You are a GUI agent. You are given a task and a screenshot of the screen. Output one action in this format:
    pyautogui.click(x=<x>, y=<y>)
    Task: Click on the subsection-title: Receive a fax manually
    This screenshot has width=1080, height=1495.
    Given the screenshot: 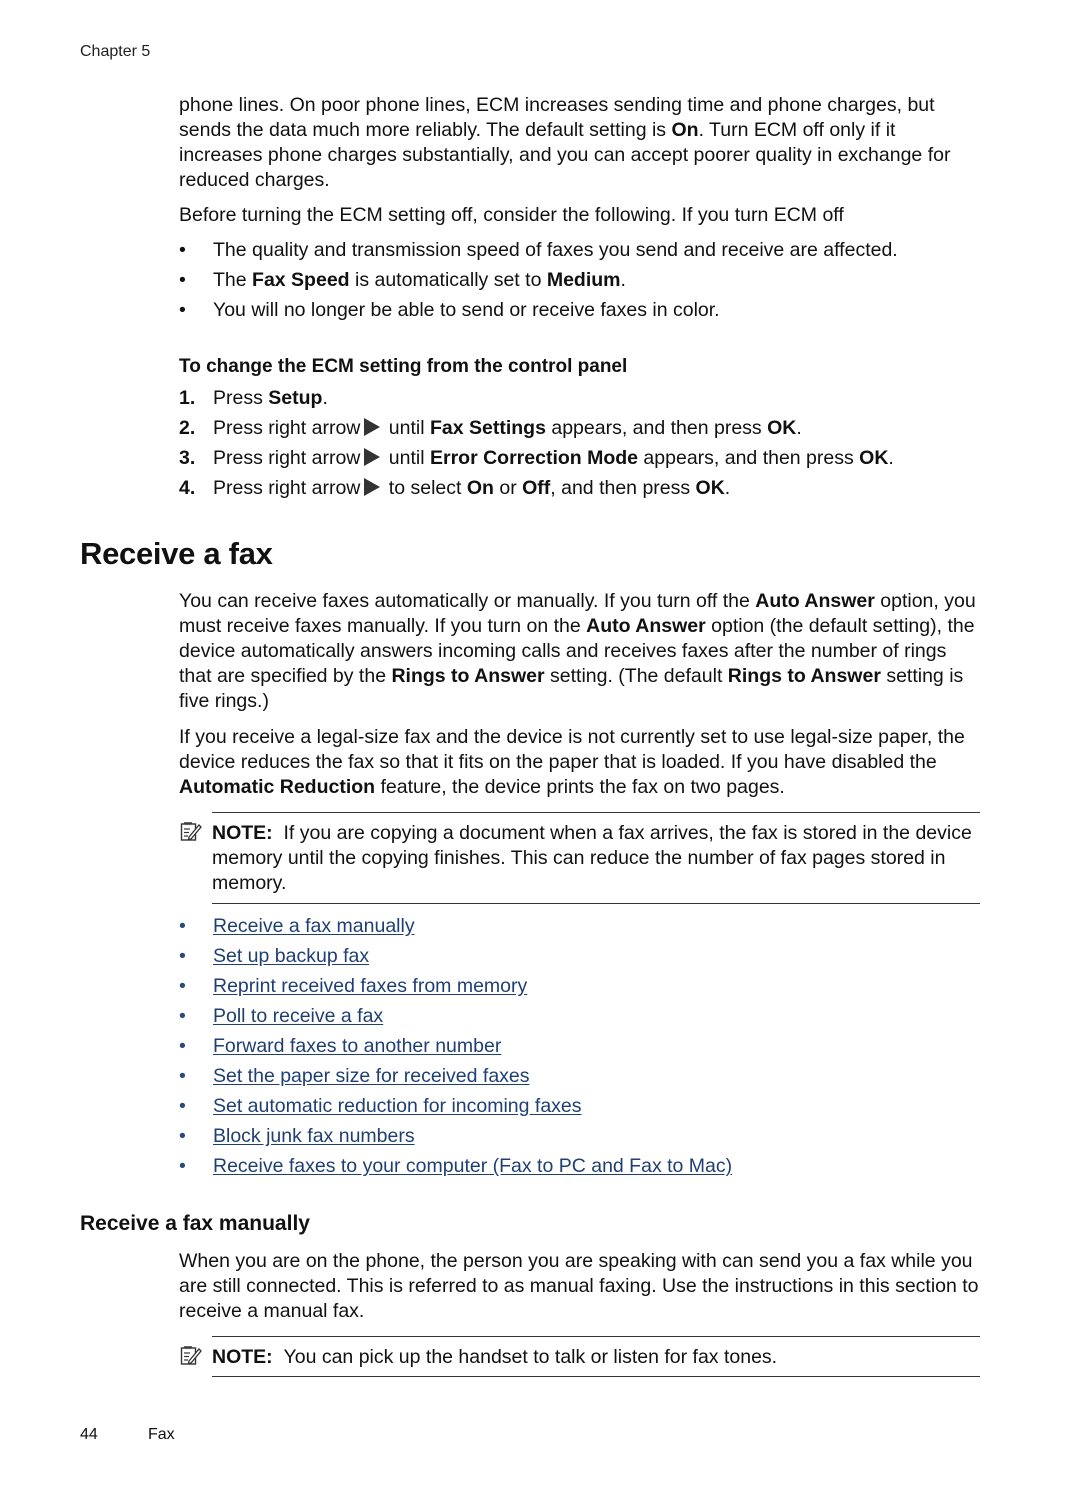 What is the action you would take?
    pyautogui.click(x=195, y=1223)
    